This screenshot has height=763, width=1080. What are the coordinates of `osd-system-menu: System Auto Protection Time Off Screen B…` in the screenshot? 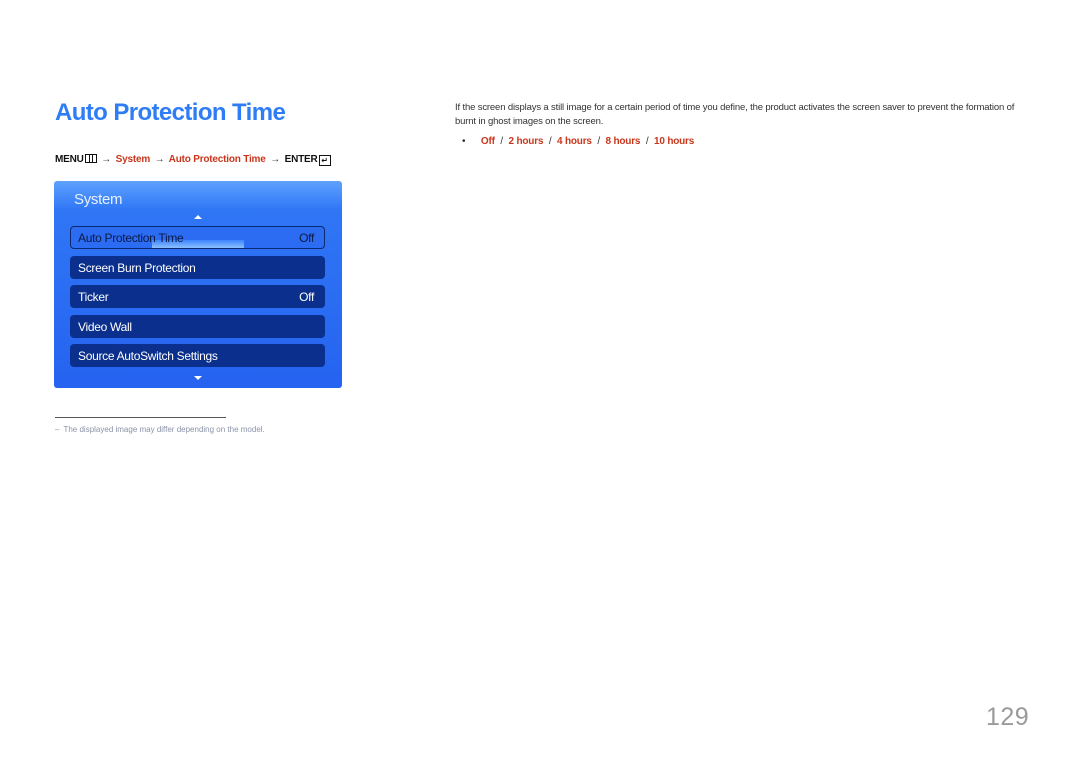 It's located at (198, 284).